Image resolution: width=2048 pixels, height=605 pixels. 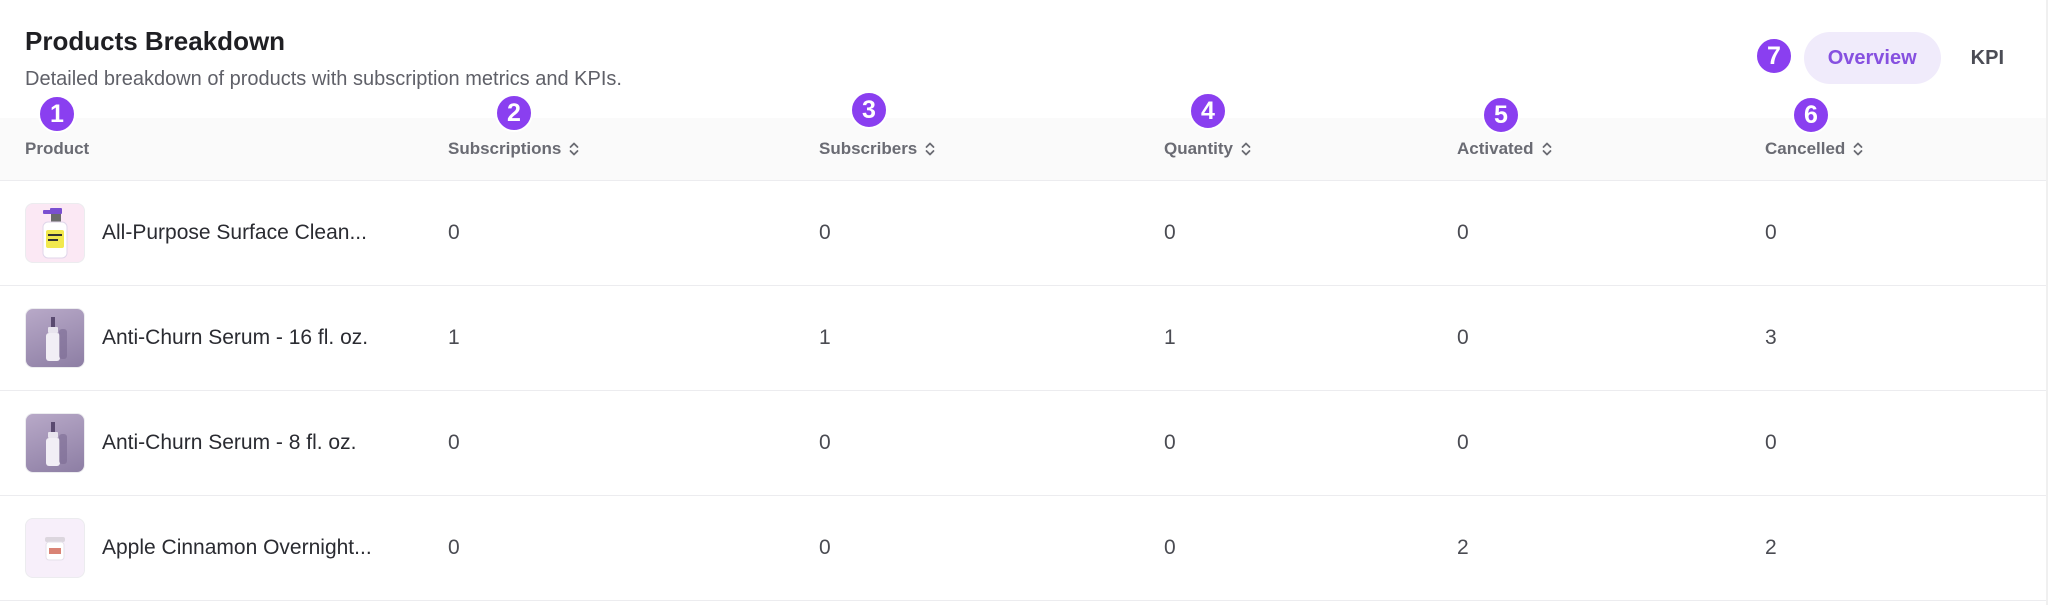 I want to click on oats-jar-image, so click(x=55, y=548).